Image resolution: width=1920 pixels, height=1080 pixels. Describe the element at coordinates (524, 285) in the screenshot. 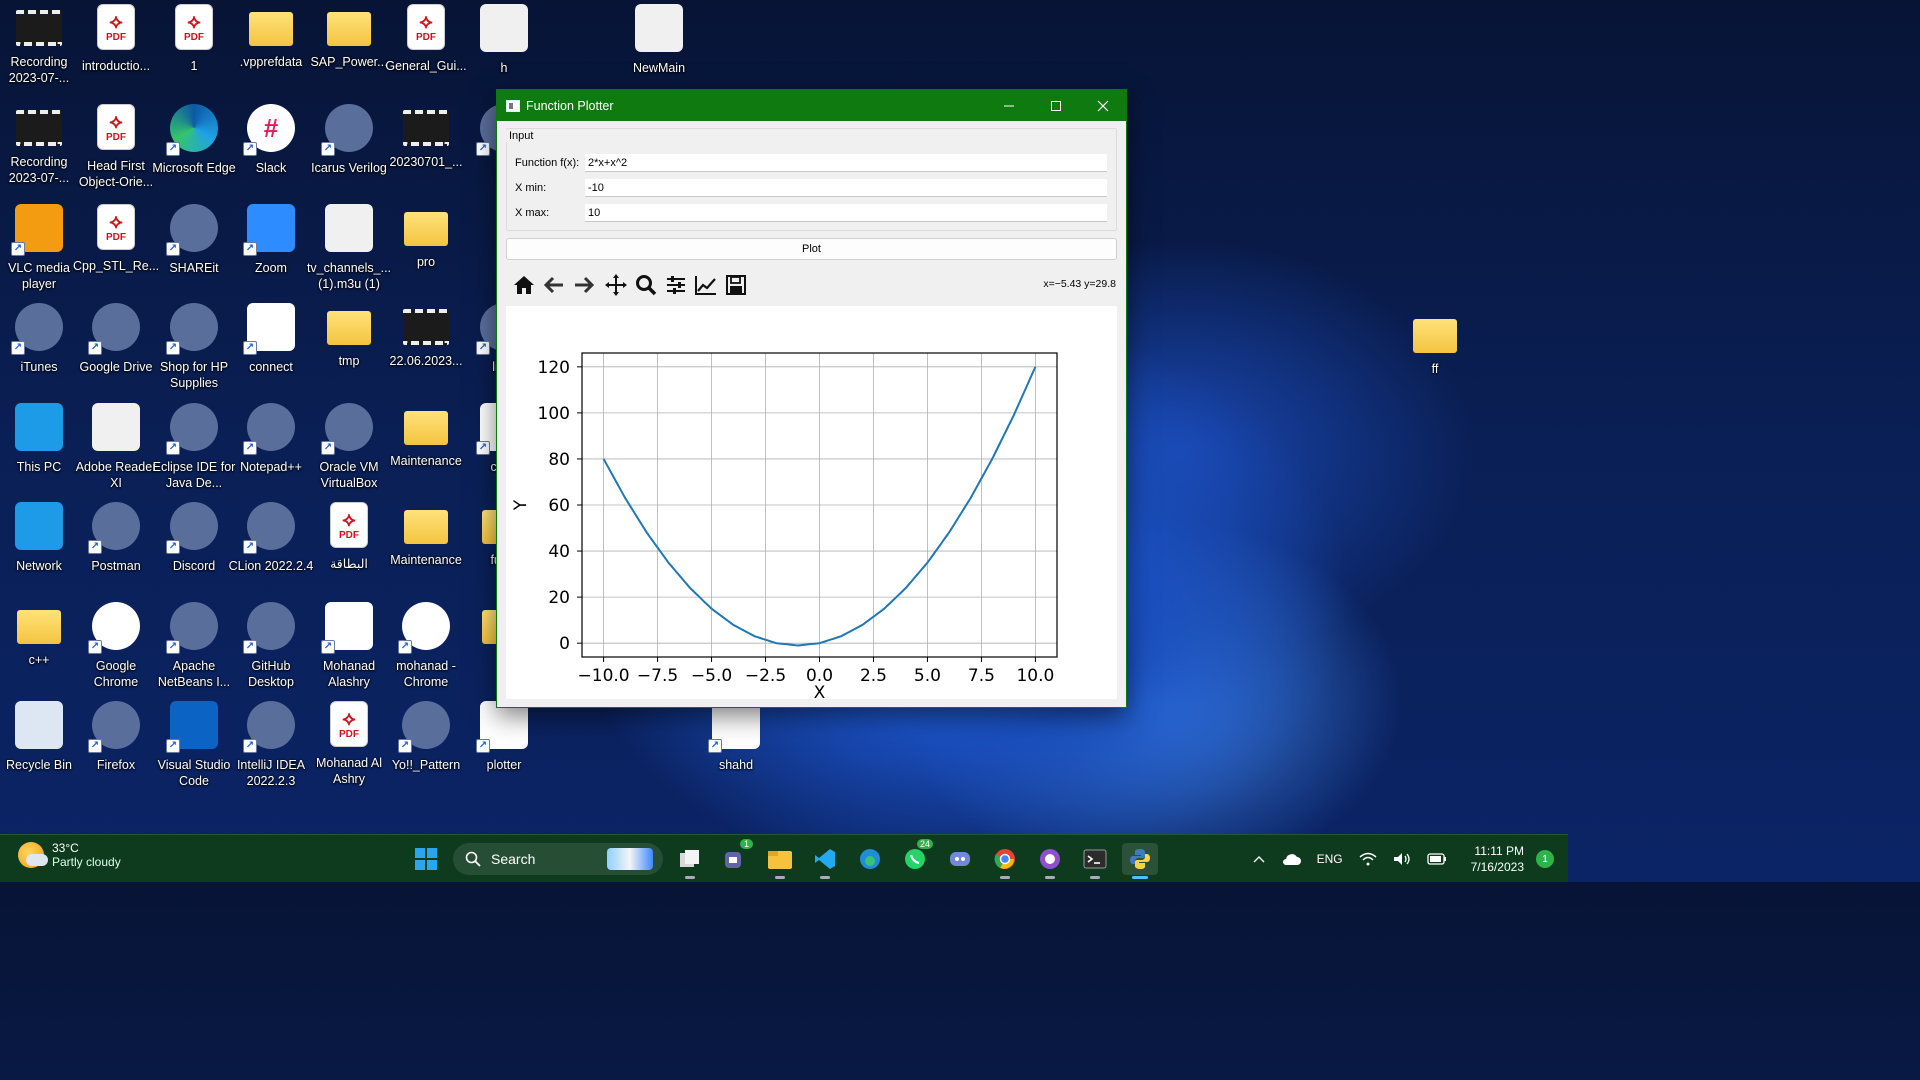

I see `home-button` at that location.